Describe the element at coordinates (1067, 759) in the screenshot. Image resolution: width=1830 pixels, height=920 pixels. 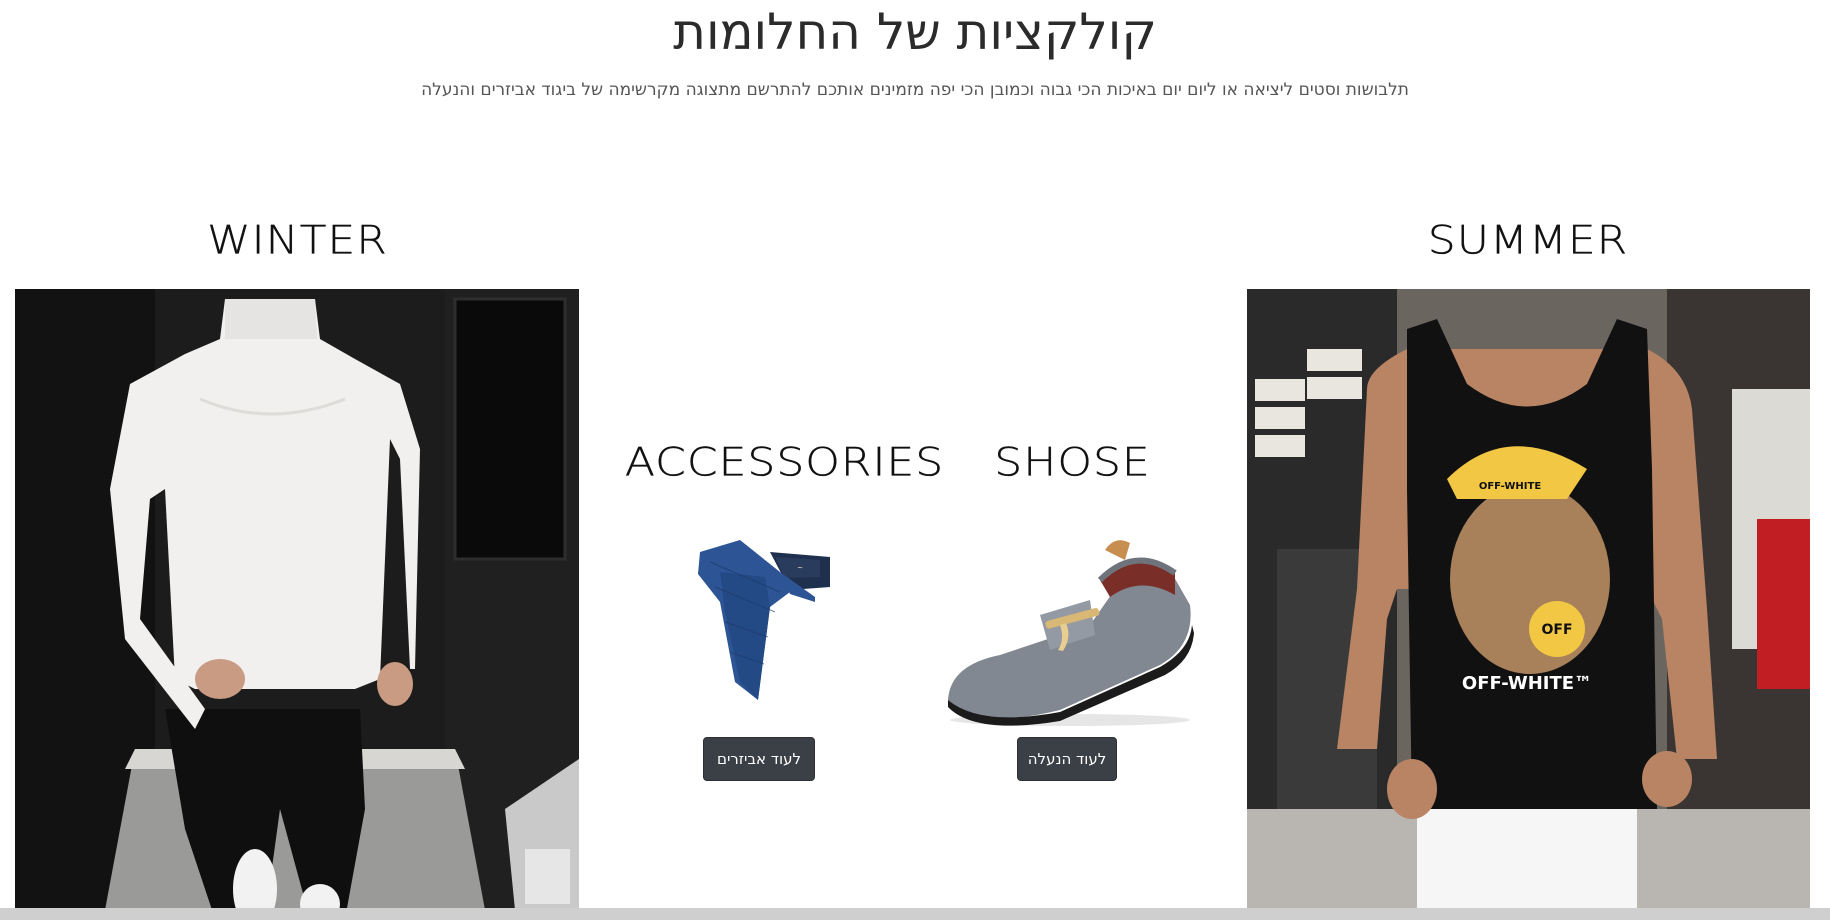
I see `more-shoes-button: לעוד הנעלה` at that location.